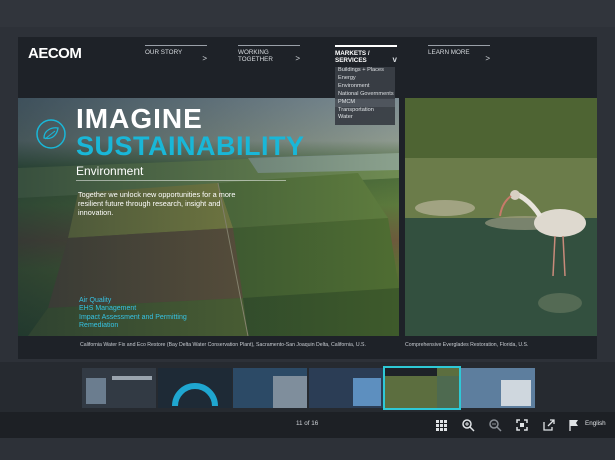  I want to click on dropdown-item-pmcm: PMCM, so click(365, 102).